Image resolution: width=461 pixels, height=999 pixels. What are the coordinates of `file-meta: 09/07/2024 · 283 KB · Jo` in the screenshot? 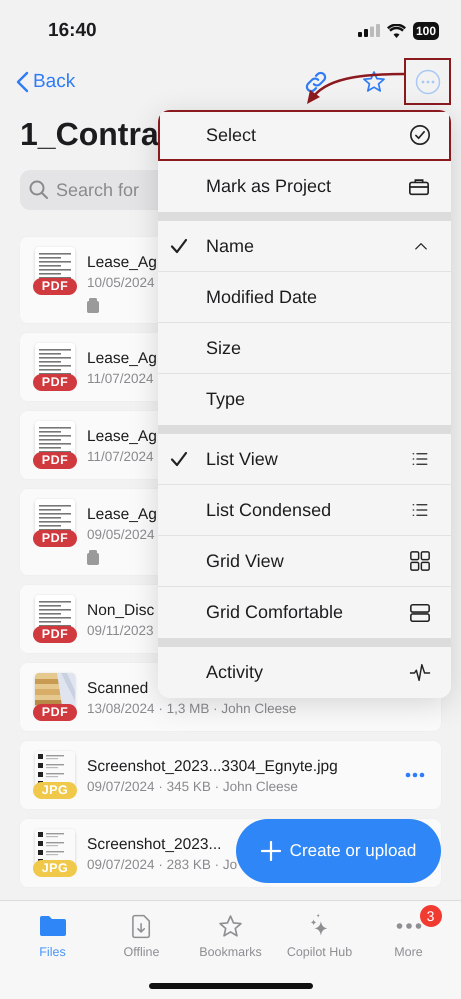 It's located at (162, 864).